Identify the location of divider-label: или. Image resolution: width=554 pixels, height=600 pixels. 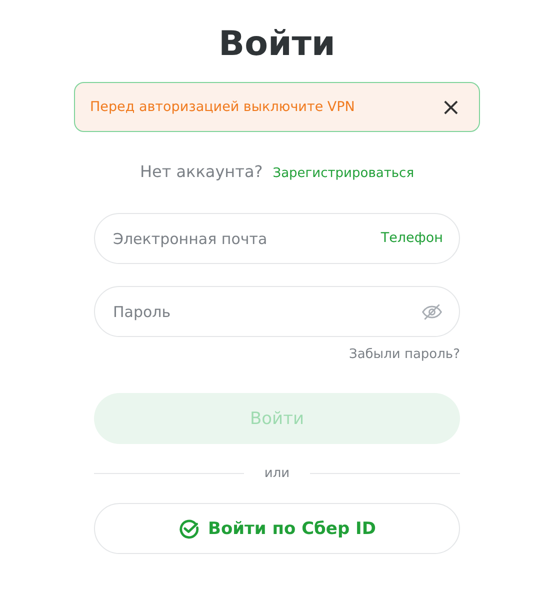
(277, 473).